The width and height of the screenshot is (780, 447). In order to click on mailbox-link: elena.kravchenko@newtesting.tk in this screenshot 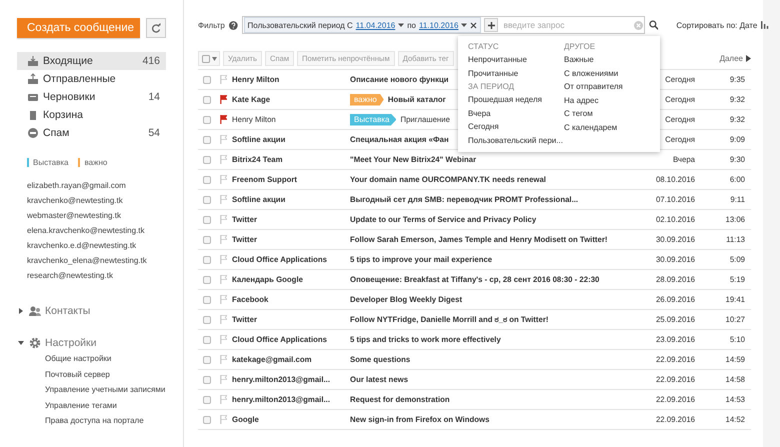, I will do `click(105, 232)`.